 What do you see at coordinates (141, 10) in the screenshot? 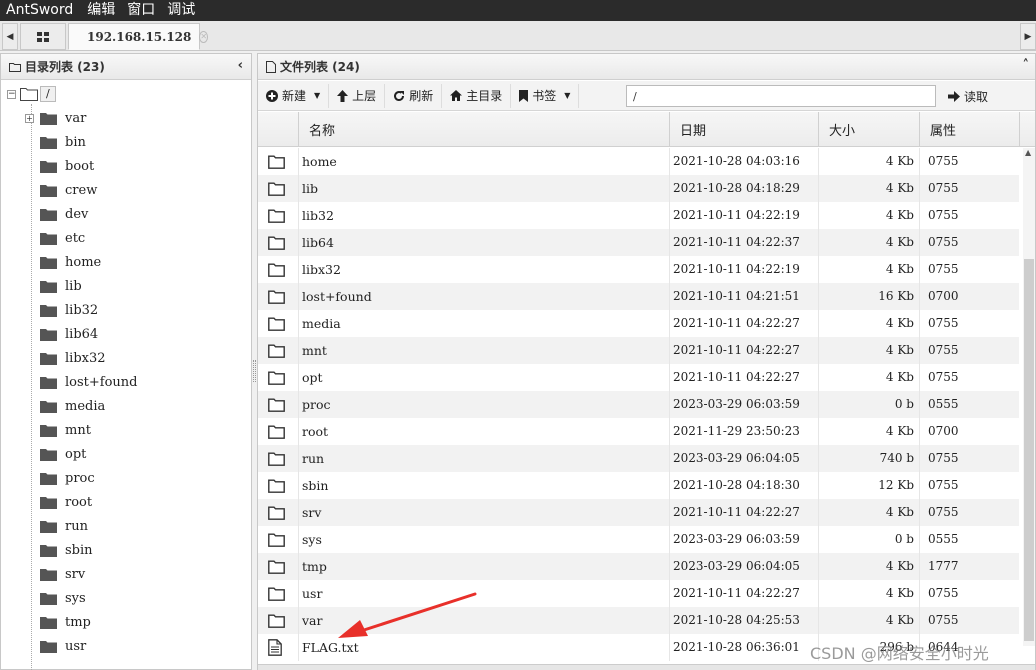
I see `menu-window: 窗口` at bounding box center [141, 10].